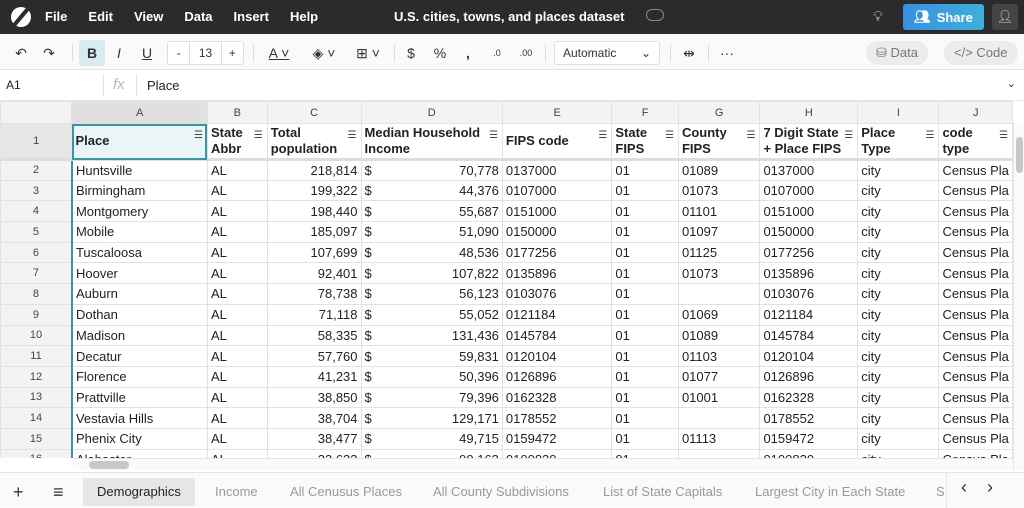 The height and width of the screenshot is (508, 1024). I want to click on header-cell: Median Household Income ☰, so click(431, 142).